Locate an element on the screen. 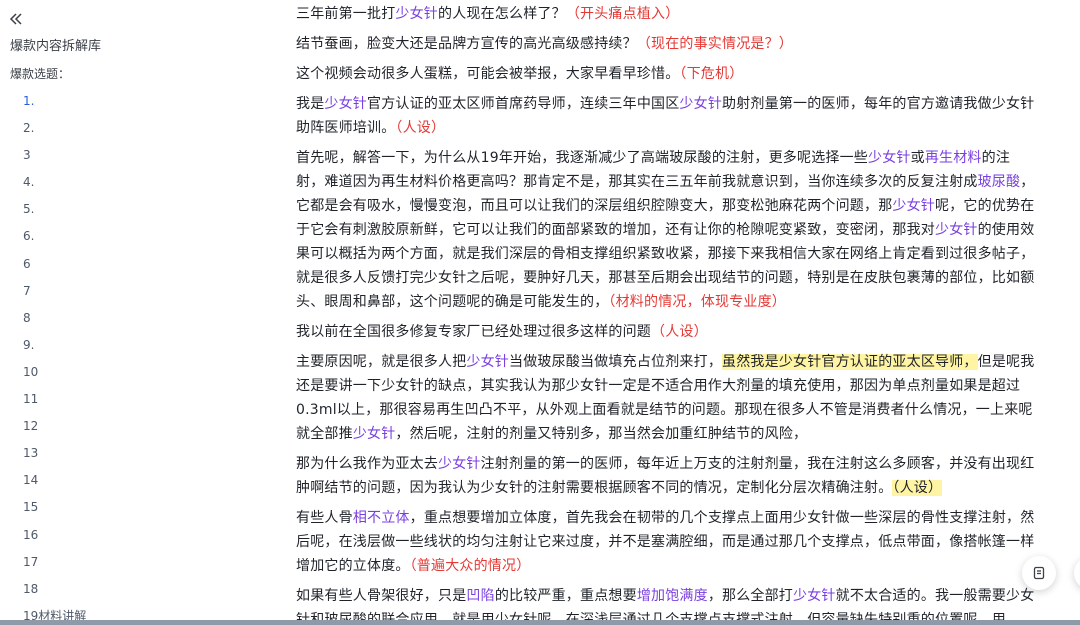 The image size is (1080, 625). document-icon is located at coordinates (1039, 573).